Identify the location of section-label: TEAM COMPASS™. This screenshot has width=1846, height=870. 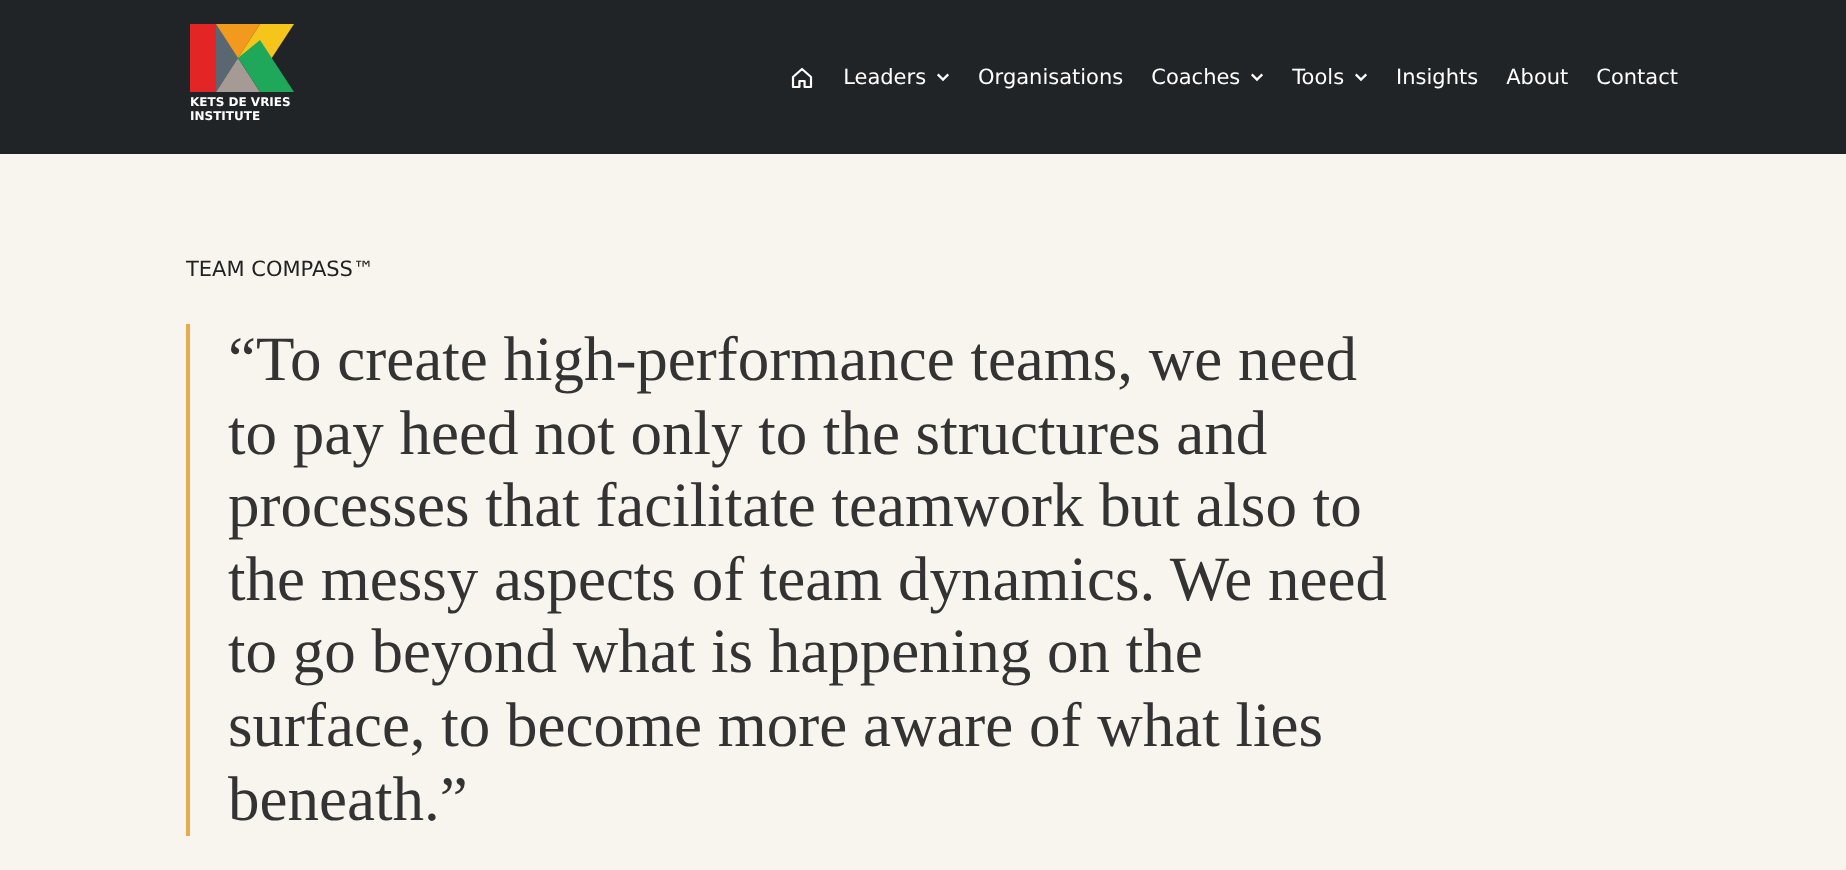
(281, 270).